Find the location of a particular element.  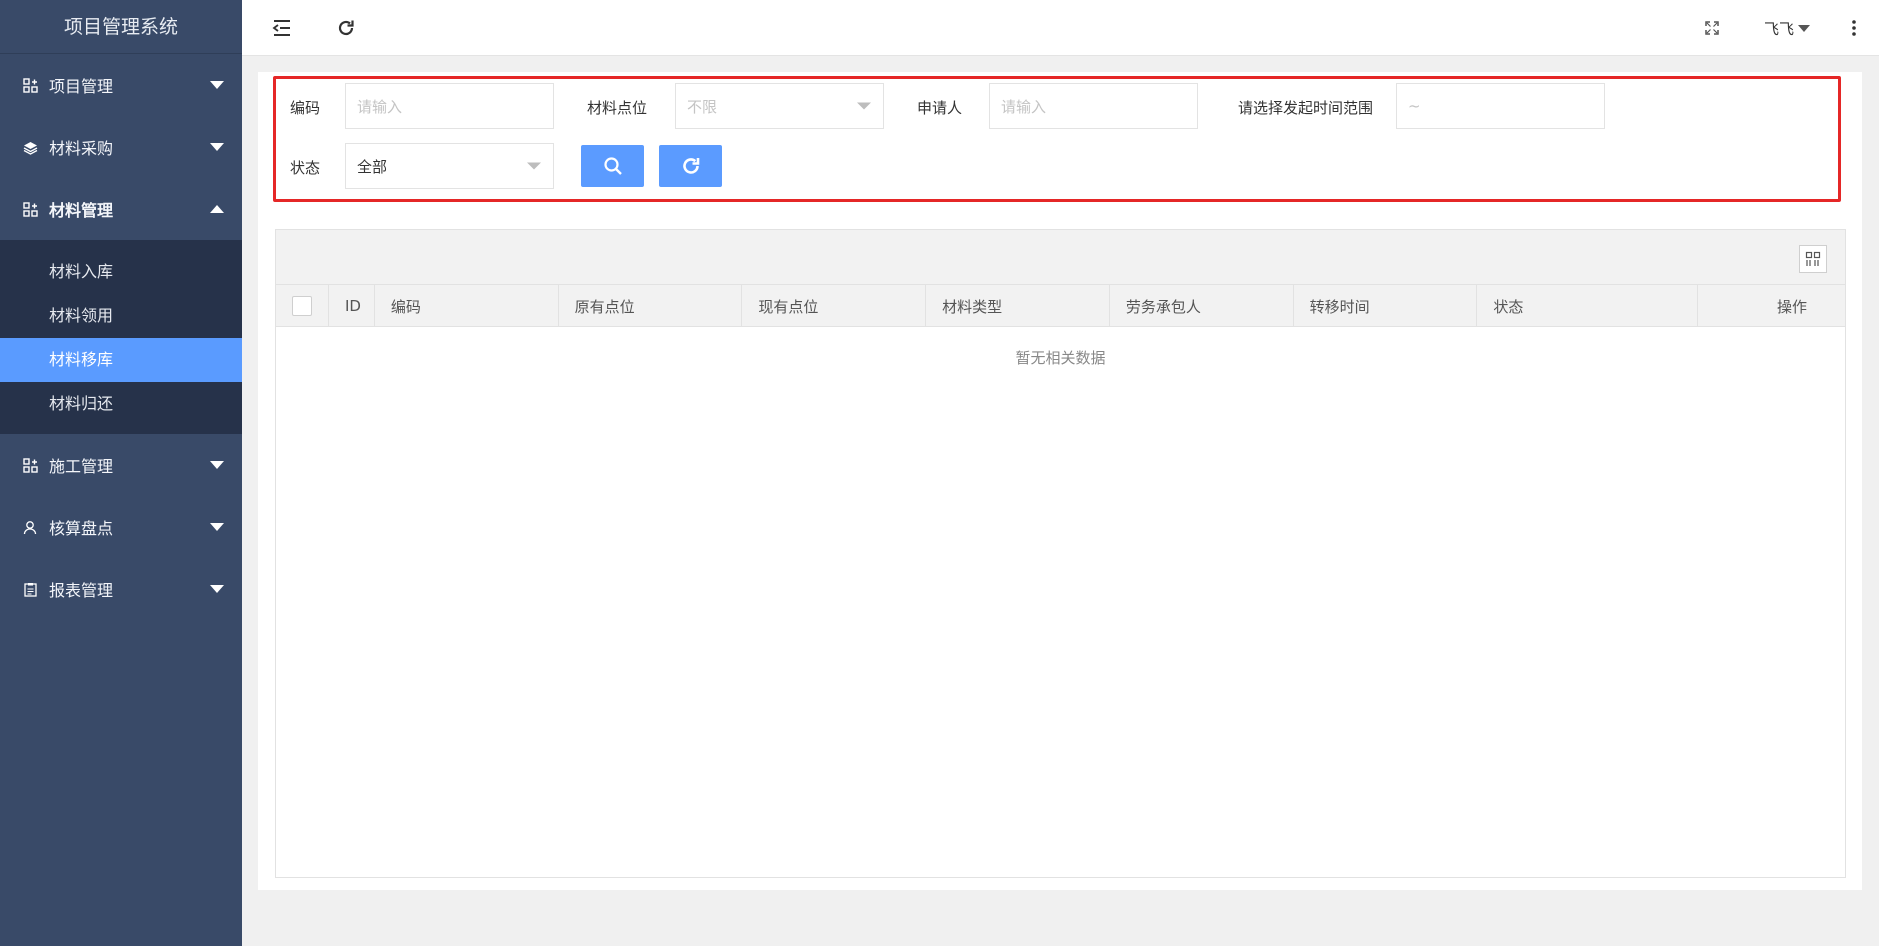

table-toolbar is located at coordinates (1060, 257).